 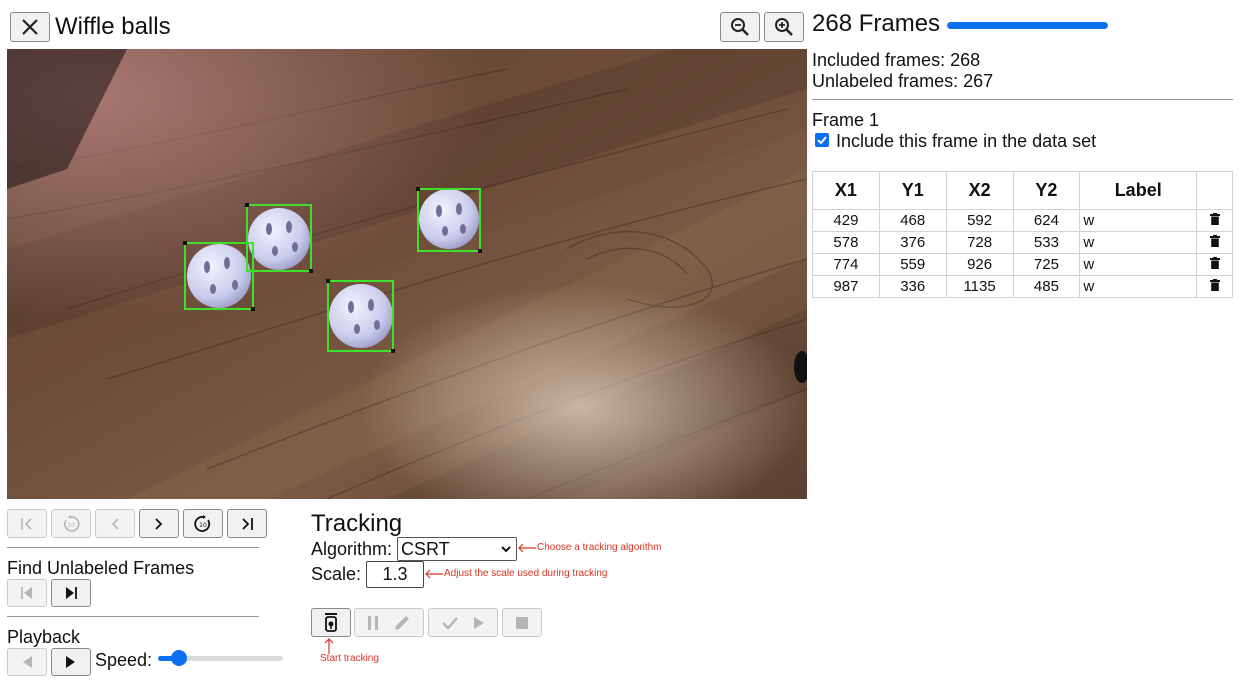 What do you see at coordinates (1046, 286) in the screenshot?
I see `cell-y2: 485` at bounding box center [1046, 286].